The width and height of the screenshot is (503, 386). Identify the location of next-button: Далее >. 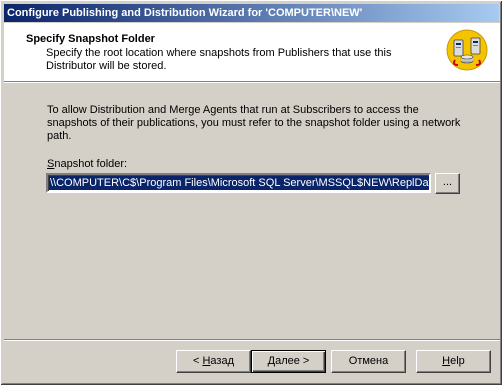
(288, 361).